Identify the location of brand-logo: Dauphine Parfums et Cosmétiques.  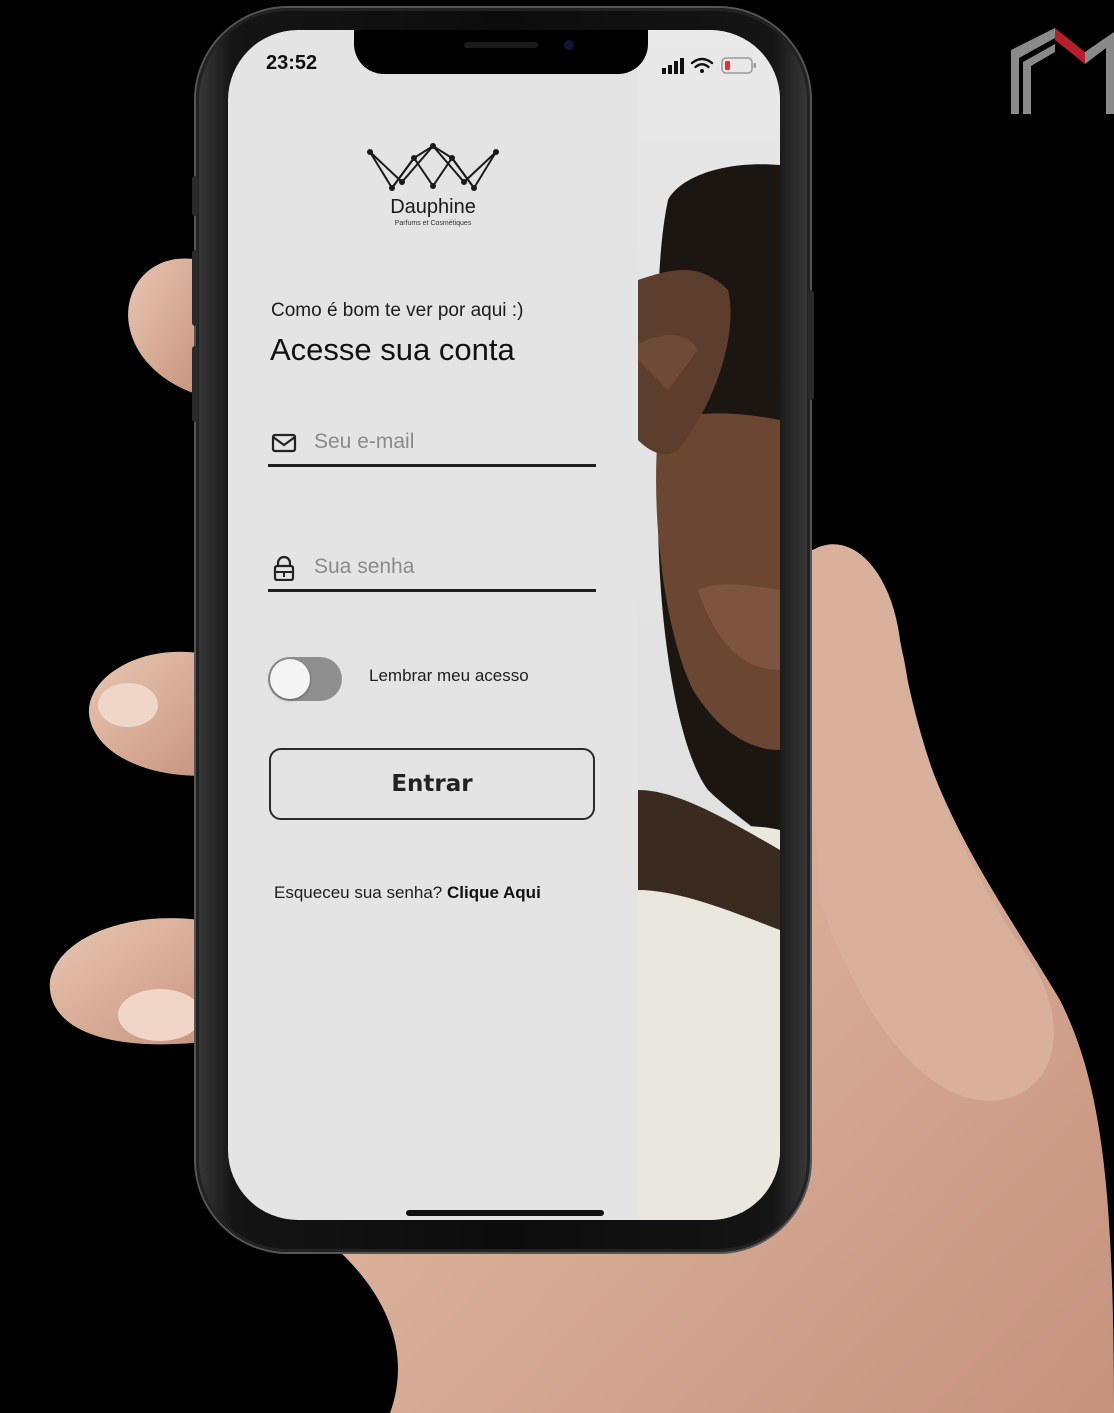
(433, 184).